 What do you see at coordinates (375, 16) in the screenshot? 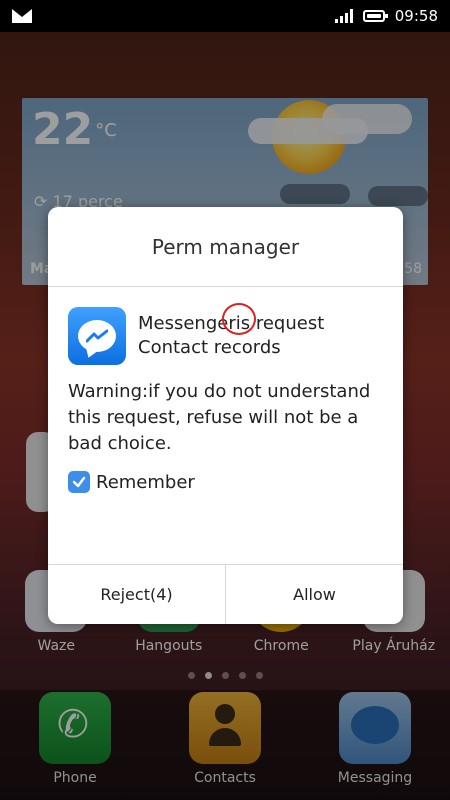
I see `battery-icon` at bounding box center [375, 16].